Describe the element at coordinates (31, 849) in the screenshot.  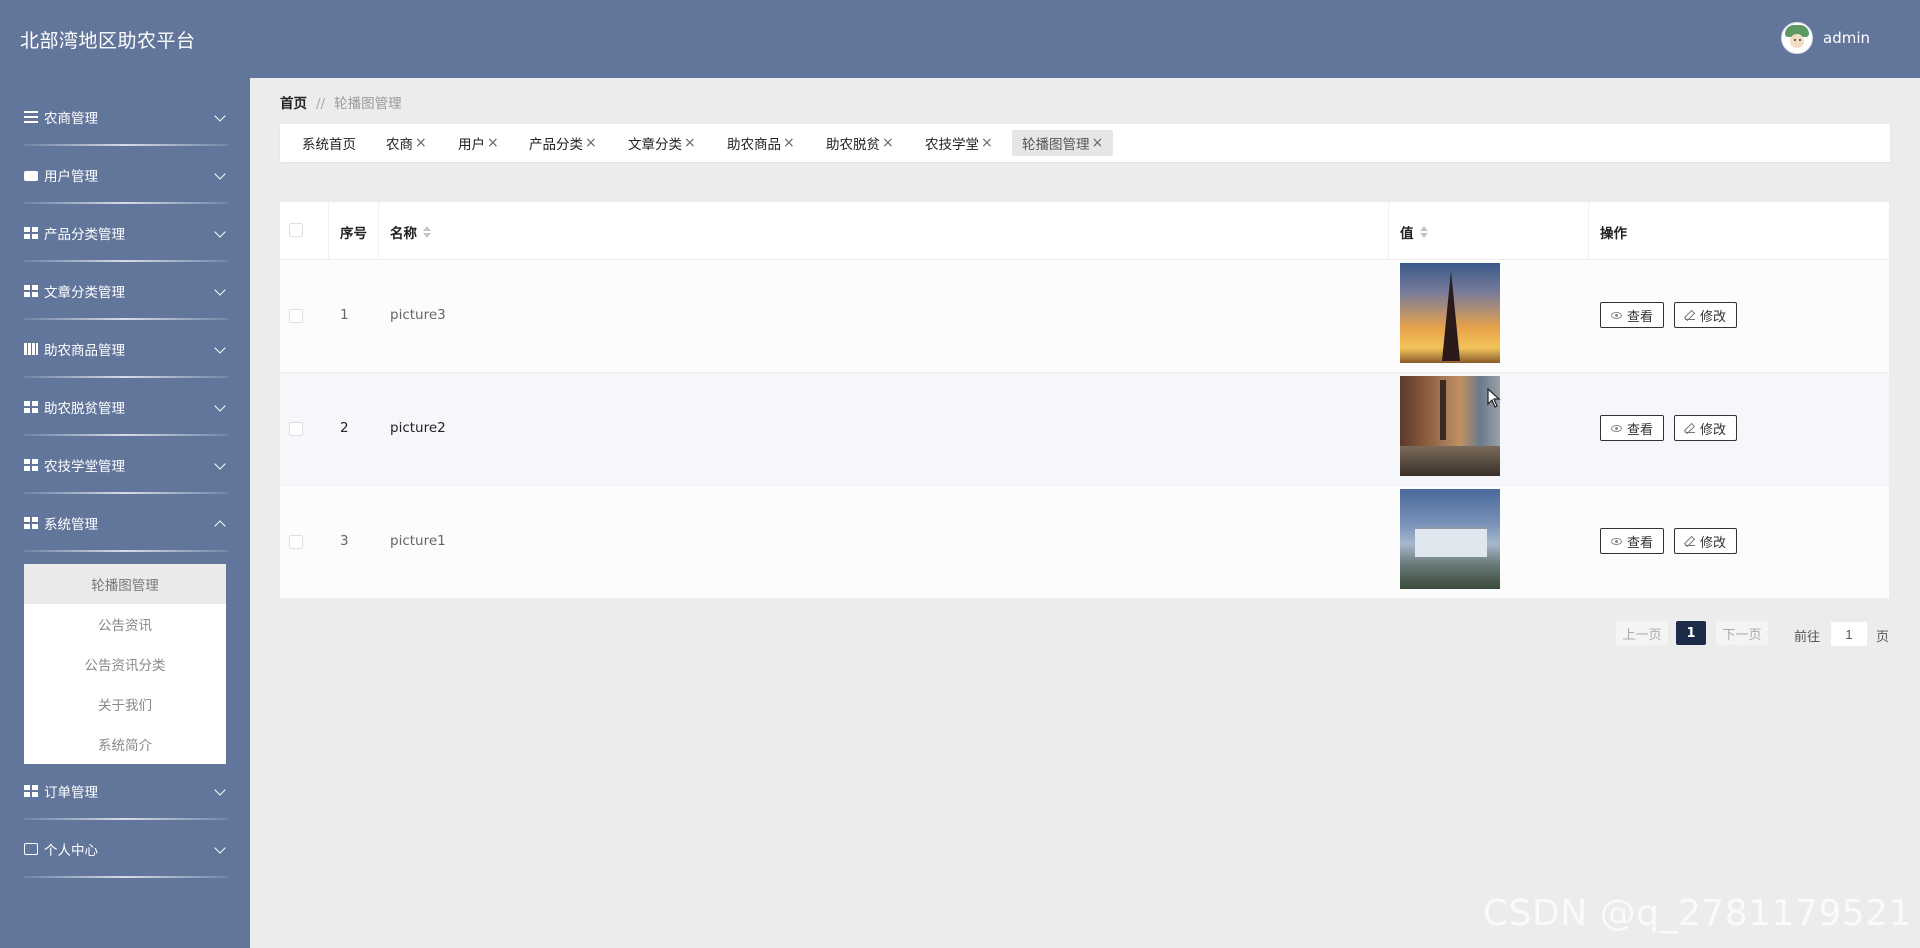
I see `card-icon` at that location.